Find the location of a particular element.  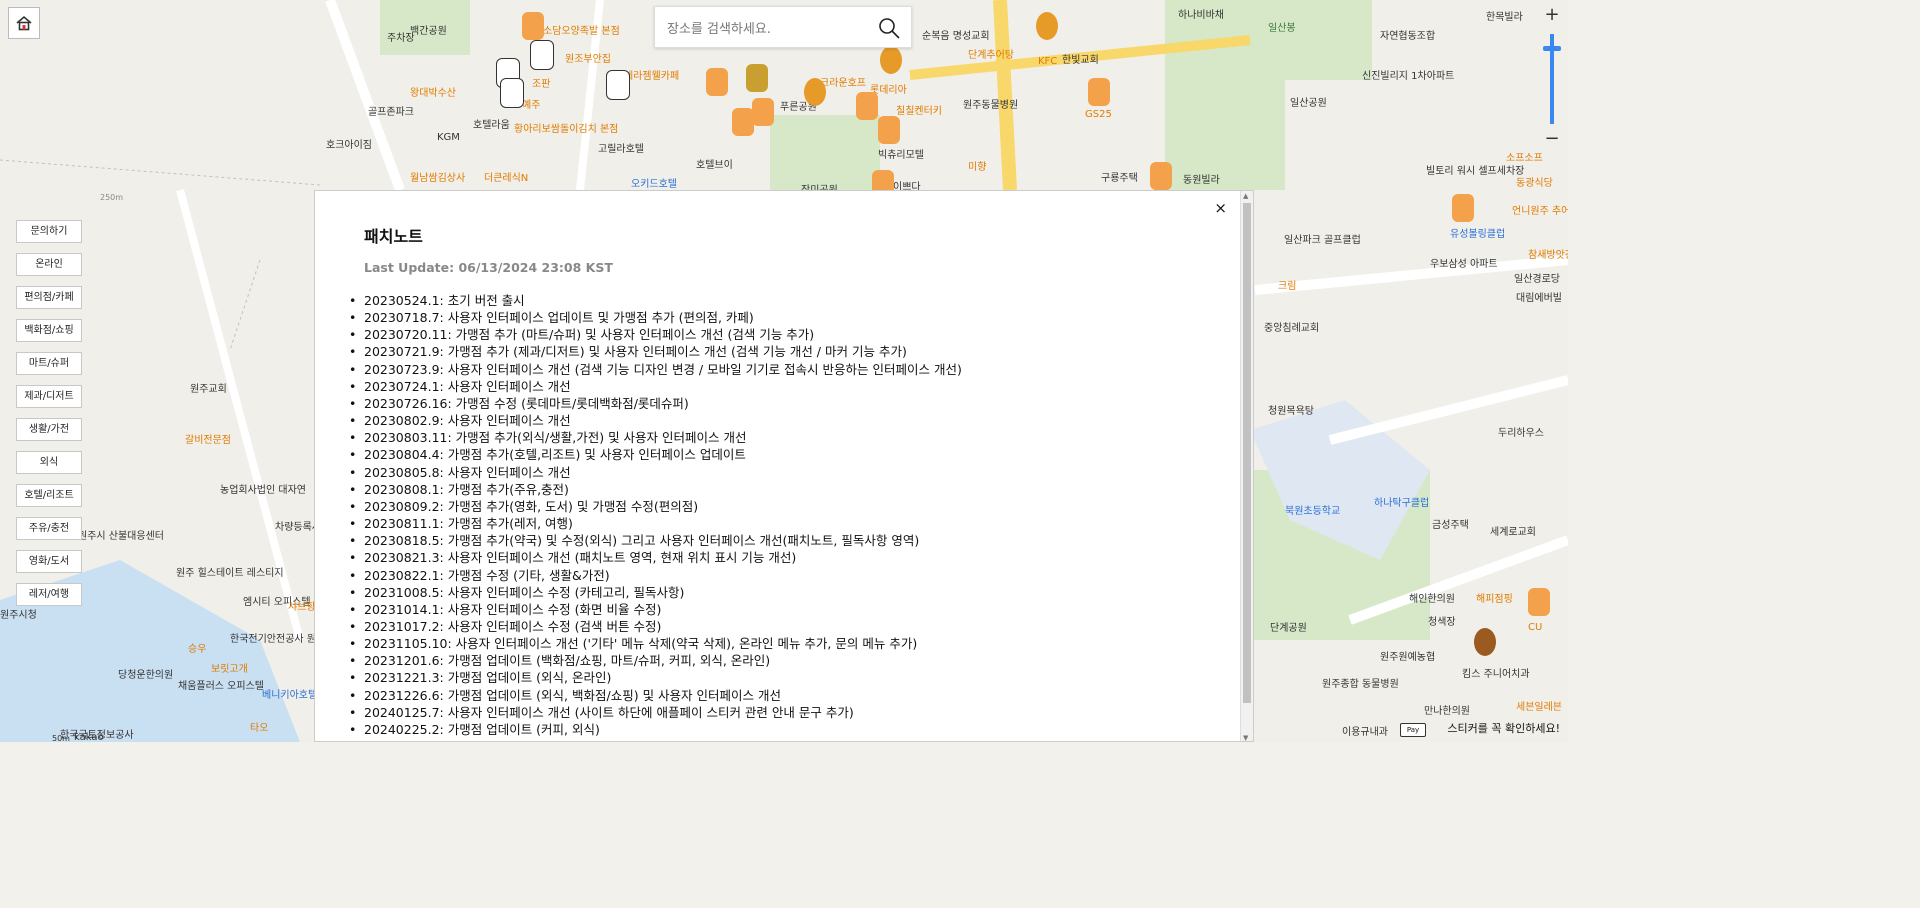

close-icon: × is located at coordinates (1220, 208).